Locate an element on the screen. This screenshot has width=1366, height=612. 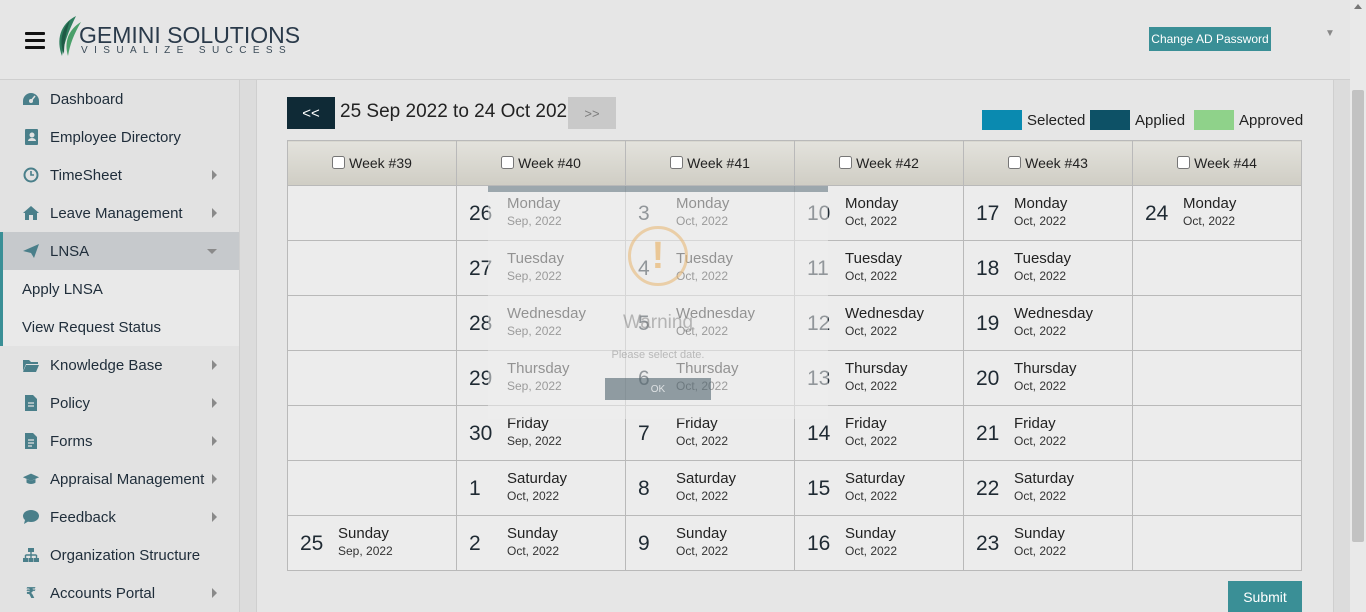
day-cell-content: 22 Saturday Oct, 2022 is located at coordinates (1048, 488).